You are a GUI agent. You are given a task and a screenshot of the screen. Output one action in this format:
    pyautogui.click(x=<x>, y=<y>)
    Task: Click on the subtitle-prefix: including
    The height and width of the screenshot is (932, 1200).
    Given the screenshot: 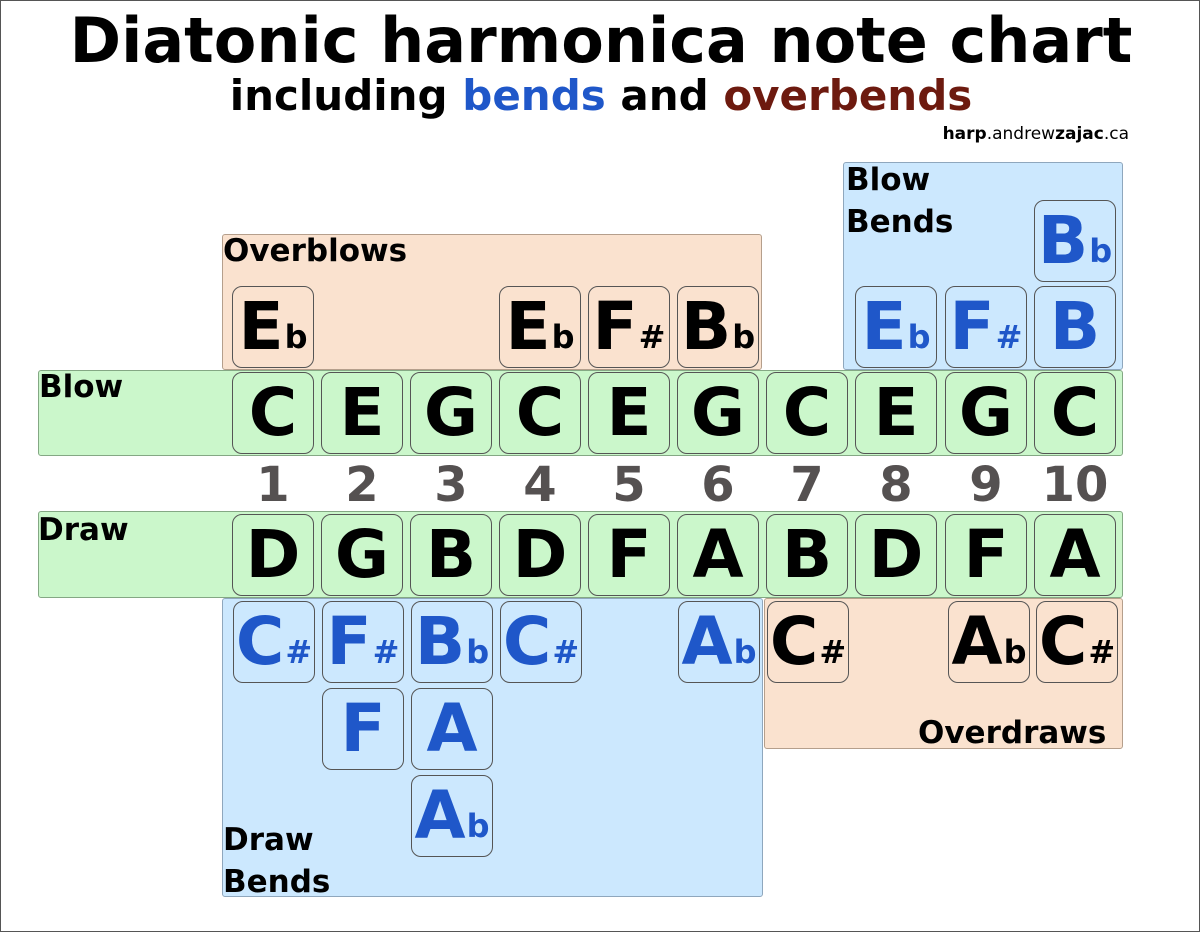 What is the action you would take?
    pyautogui.click(x=338, y=95)
    